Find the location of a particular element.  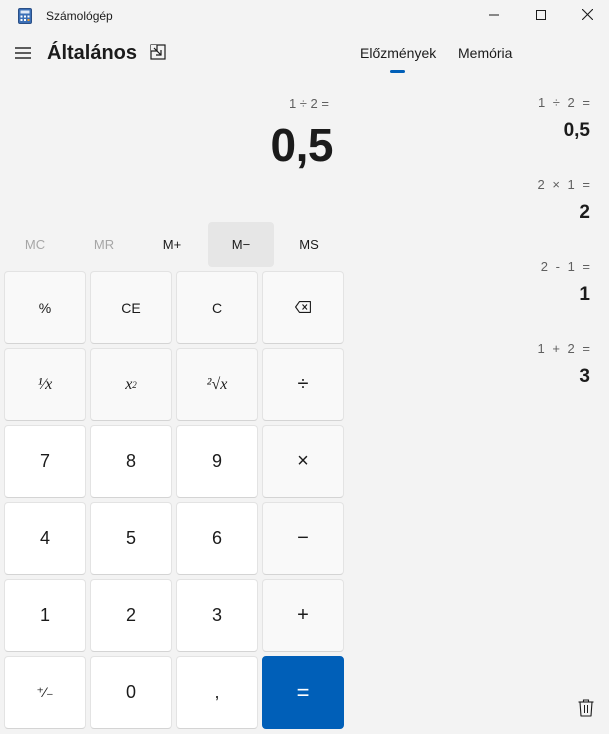

keep-on-top-icon is located at coordinates (158, 54).